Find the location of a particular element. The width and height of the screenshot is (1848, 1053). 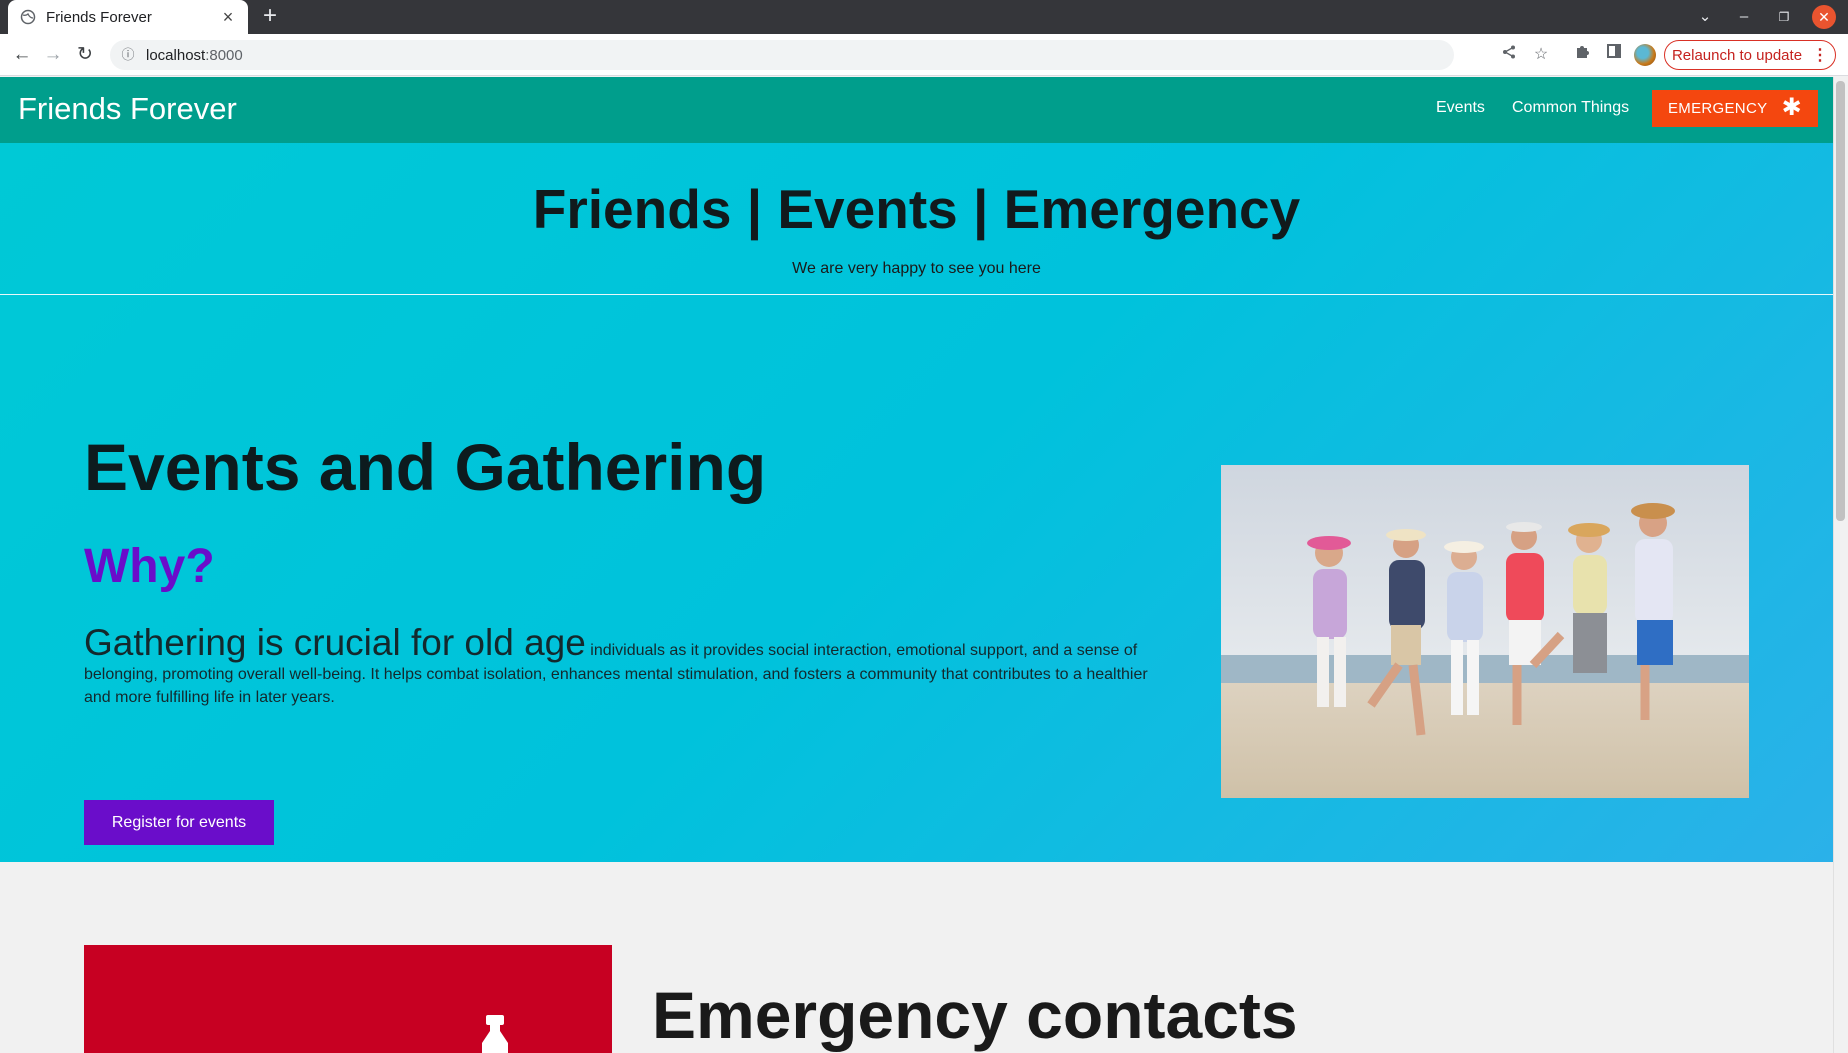

emergency-button: EMERGENCY ✱ is located at coordinates (1735, 108).